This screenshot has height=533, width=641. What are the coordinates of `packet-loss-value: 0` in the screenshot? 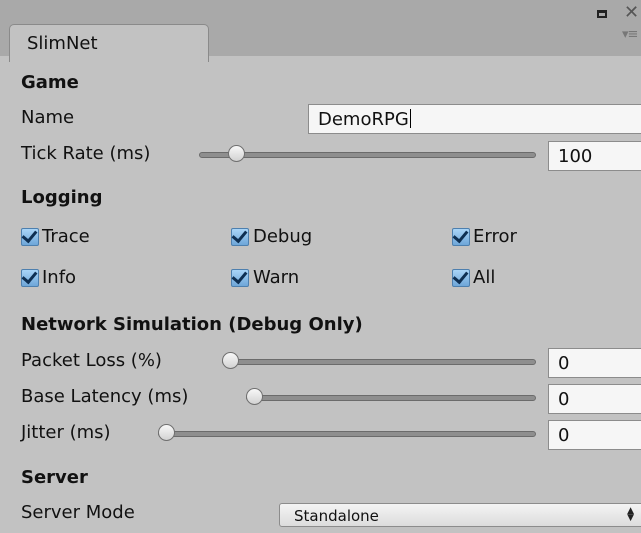 It's located at (564, 363).